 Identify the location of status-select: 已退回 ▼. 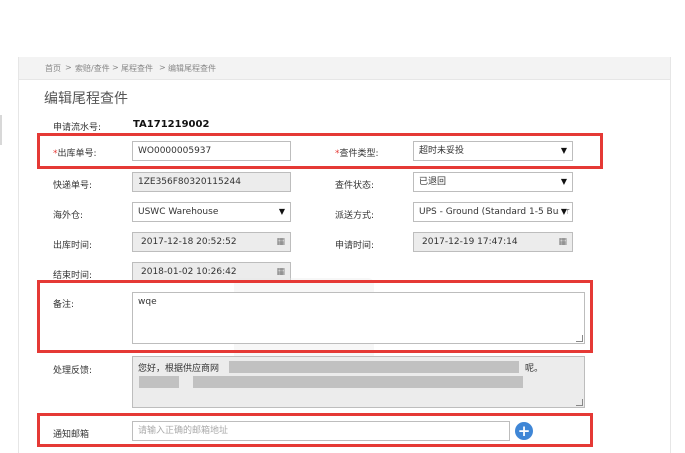
(493, 182).